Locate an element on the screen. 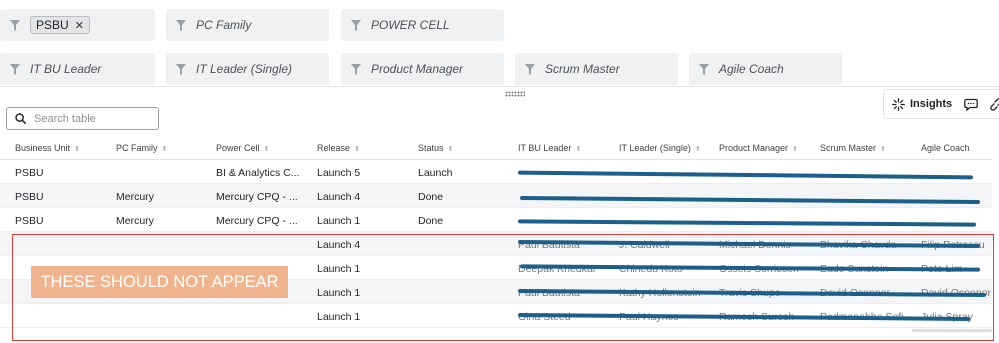 The image size is (999, 343). filter-scrum-master: Scrum Master is located at coordinates (596, 69).